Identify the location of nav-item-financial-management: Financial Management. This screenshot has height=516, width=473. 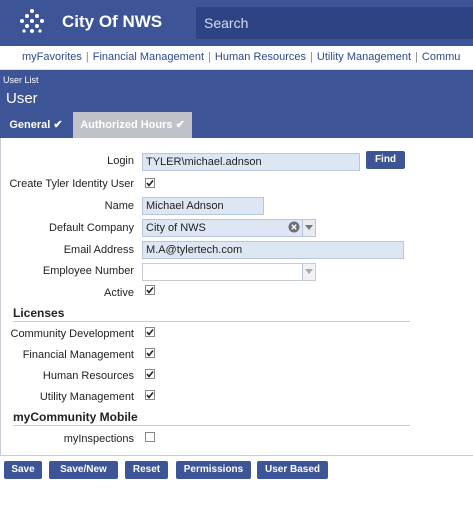
(148, 57).